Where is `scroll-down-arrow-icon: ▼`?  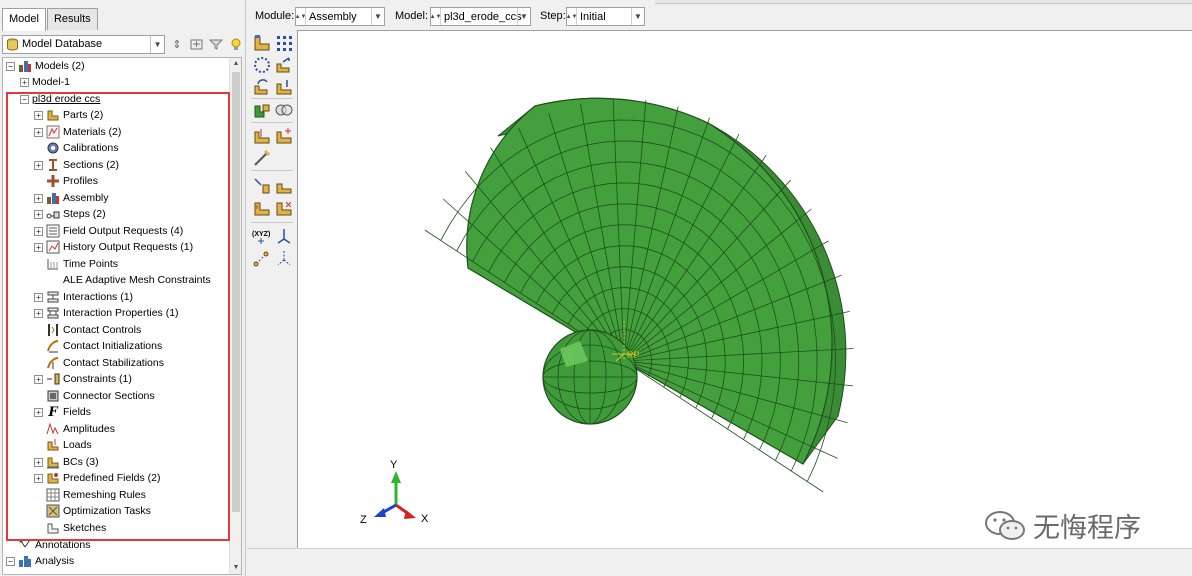
scroll-down-arrow-icon: ▼ is located at coordinates (235, 568).